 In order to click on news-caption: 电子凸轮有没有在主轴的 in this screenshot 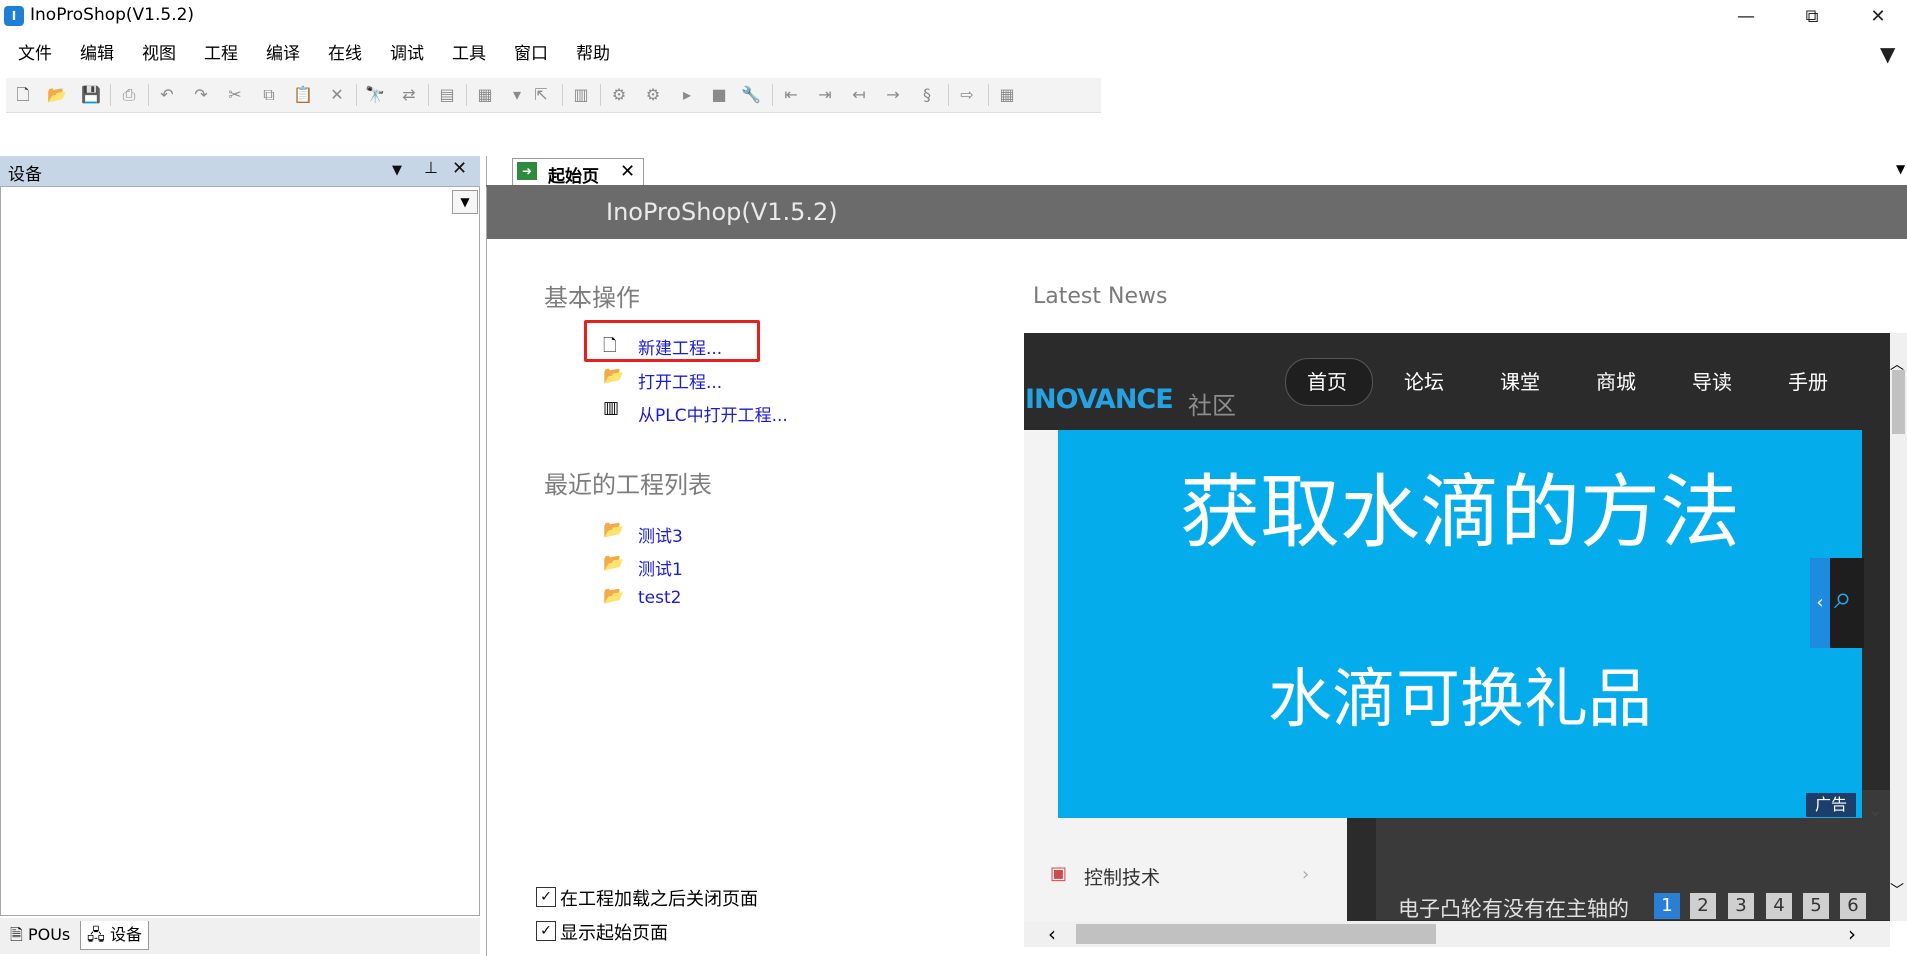, I will do `click(1513, 908)`.